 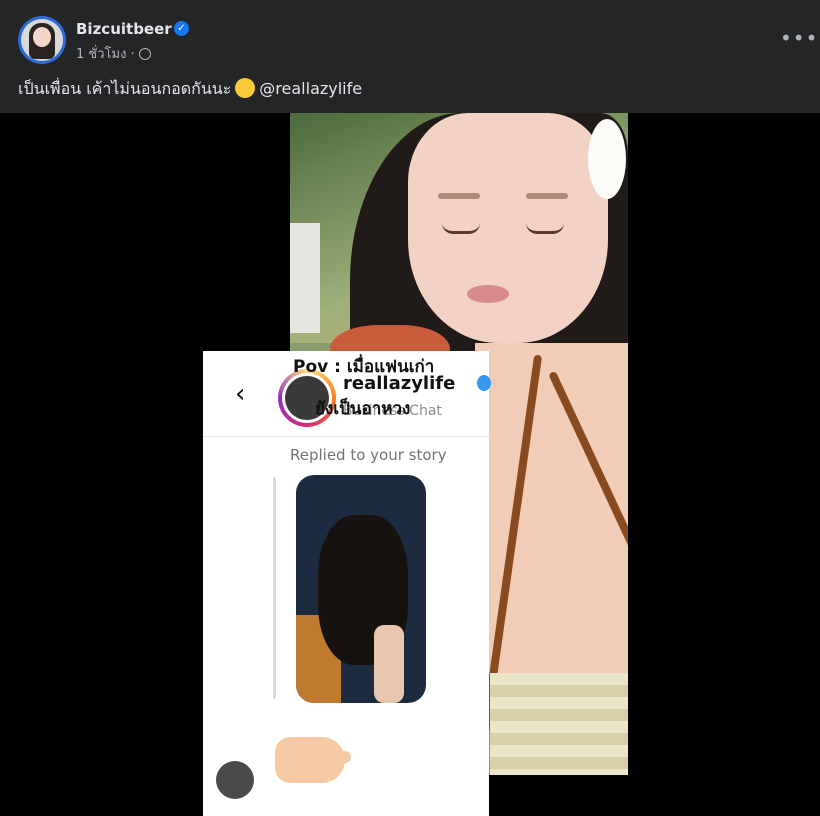 What do you see at coordinates (245, 88) in the screenshot?
I see `winking-tongue-emoji-icon` at bounding box center [245, 88].